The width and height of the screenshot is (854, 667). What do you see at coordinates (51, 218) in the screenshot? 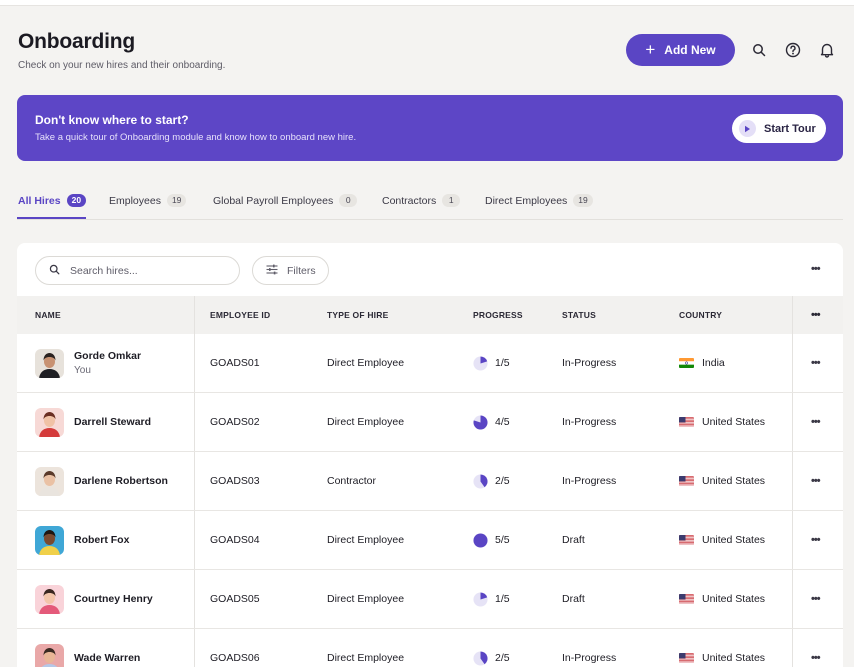
I see `active-tab-indicator` at bounding box center [51, 218].